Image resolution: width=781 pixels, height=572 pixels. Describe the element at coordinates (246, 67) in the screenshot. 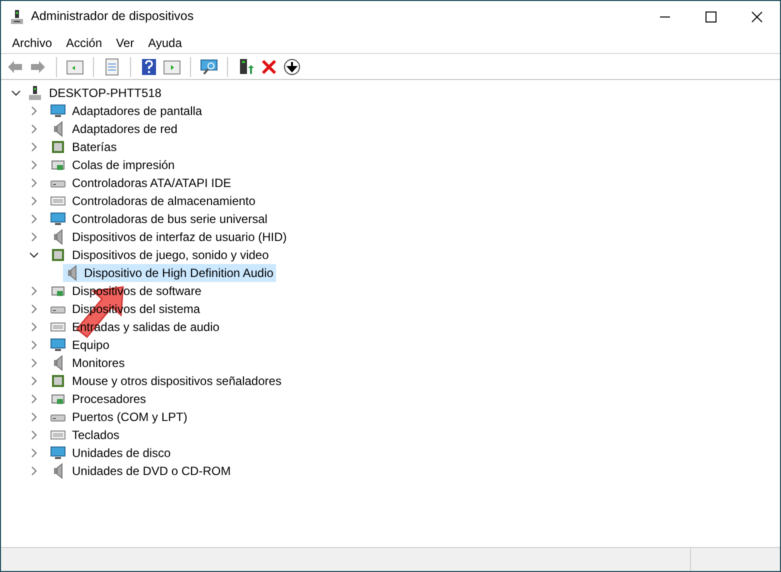

I see `update-driver-icon` at that location.